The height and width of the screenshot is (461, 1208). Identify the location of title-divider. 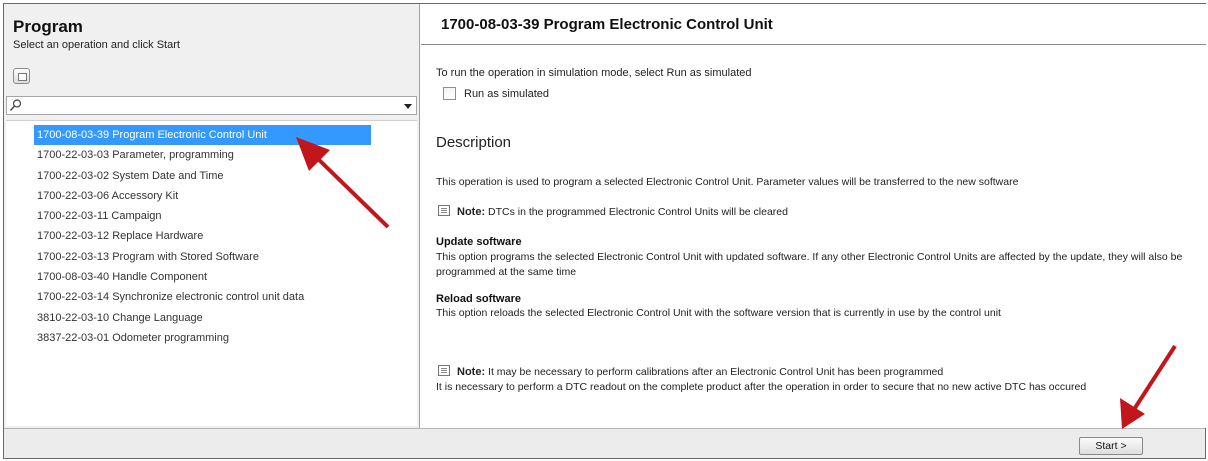
(813, 44).